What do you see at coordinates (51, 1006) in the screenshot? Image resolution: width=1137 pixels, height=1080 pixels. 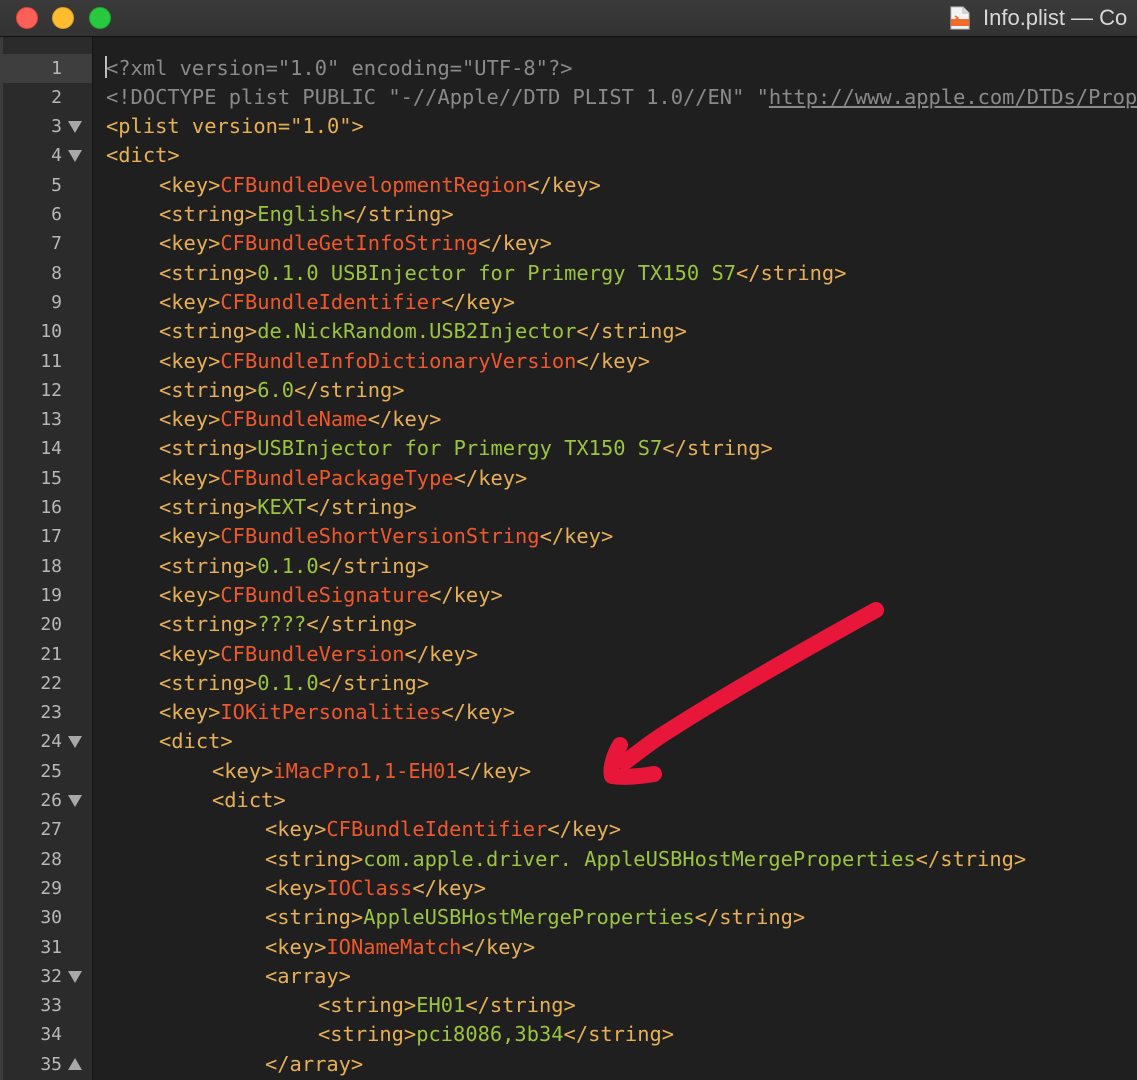 I see `line-number: 33` at bounding box center [51, 1006].